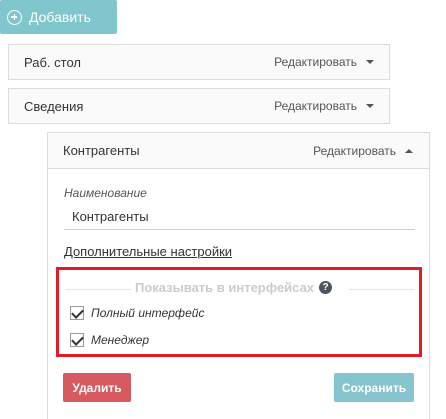  What do you see at coordinates (239, 217) in the screenshot?
I see `name-input` at bounding box center [239, 217].